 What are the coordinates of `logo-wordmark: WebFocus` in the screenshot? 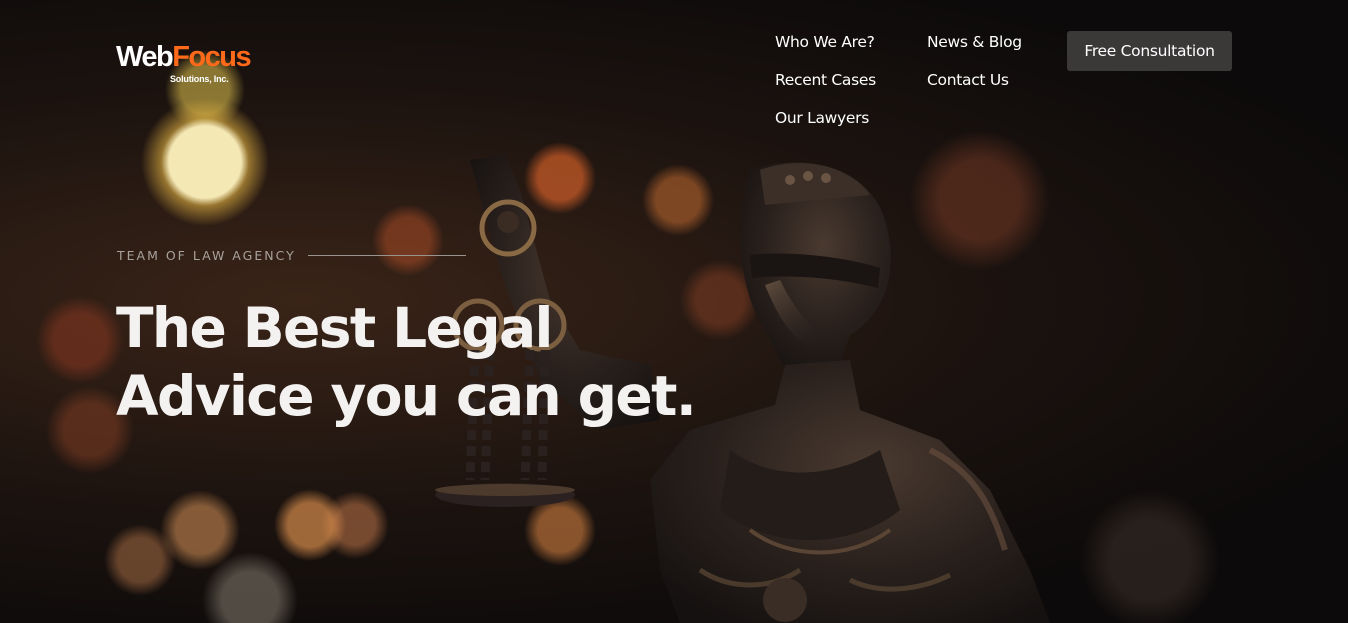 It's located at (184, 57).